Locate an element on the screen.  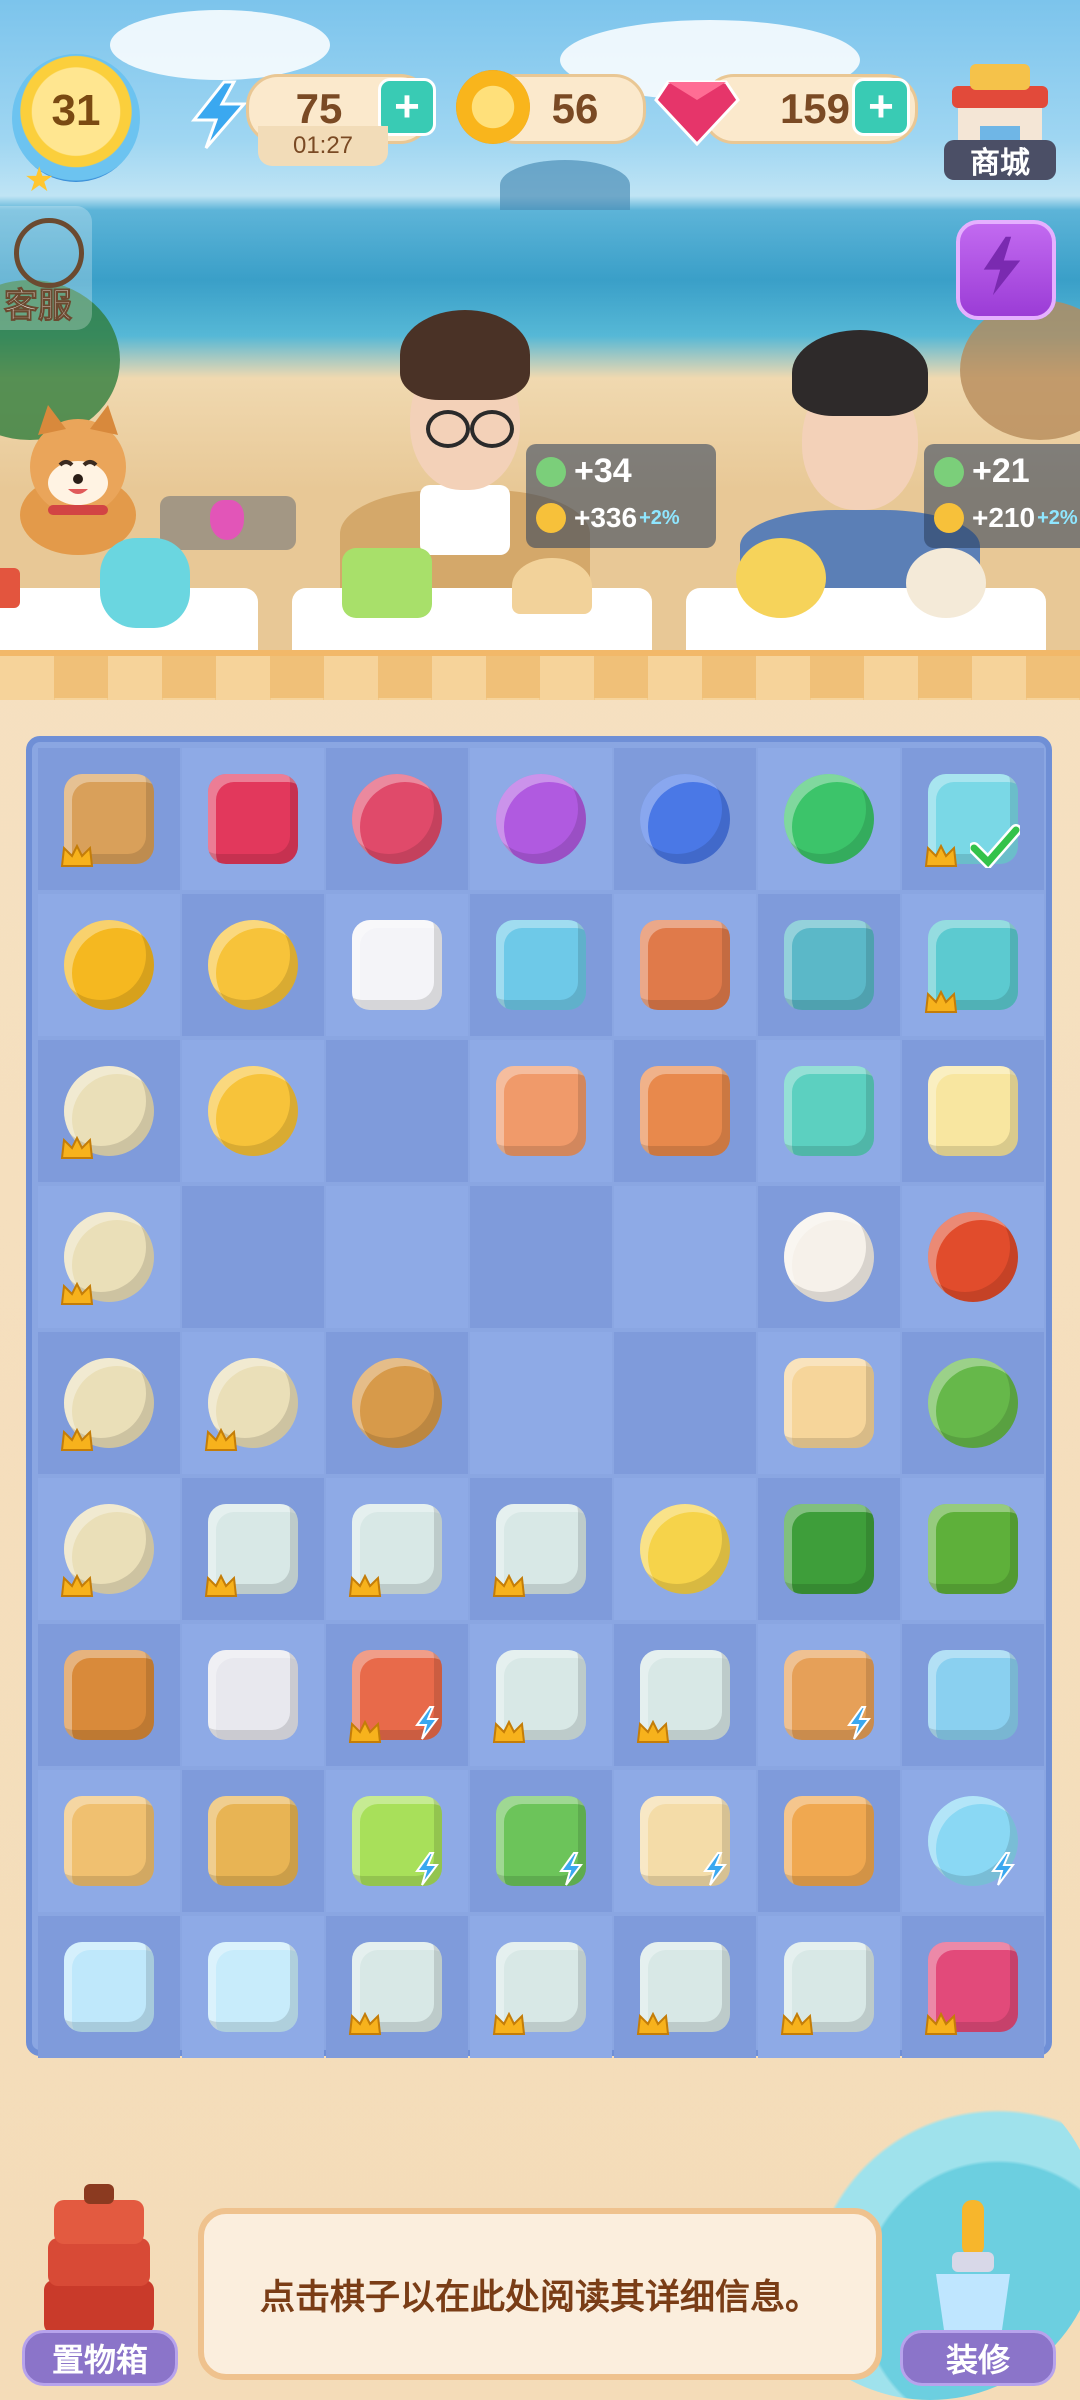
juicer-icon is located at coordinates (397, 1841).